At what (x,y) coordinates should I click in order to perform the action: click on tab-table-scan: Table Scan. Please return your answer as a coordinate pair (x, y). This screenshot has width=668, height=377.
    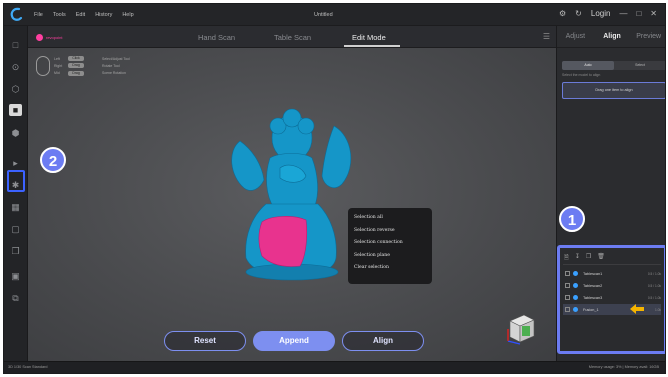
    Looking at the image, I should click on (292, 37).